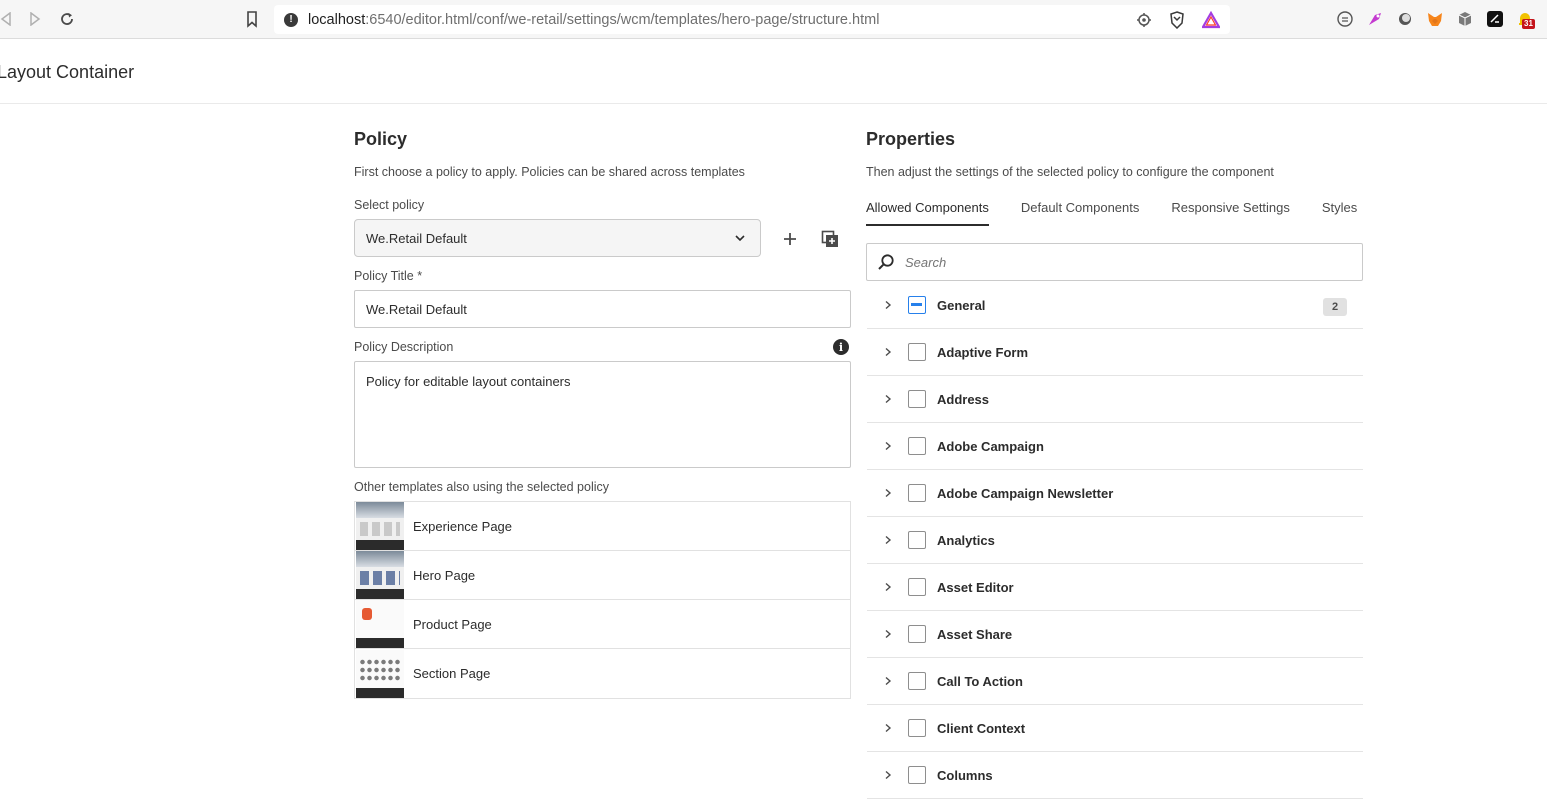 The height and width of the screenshot is (812, 1547). What do you see at coordinates (1177, 22) in the screenshot?
I see `brave-shield-icon` at bounding box center [1177, 22].